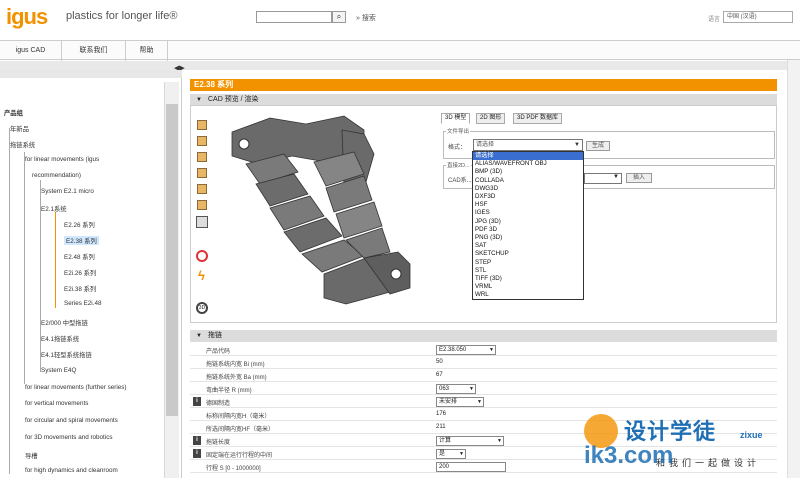  Describe the element at coordinates (528, 295) in the screenshot. I see `dropdown-option: WRL` at that location.